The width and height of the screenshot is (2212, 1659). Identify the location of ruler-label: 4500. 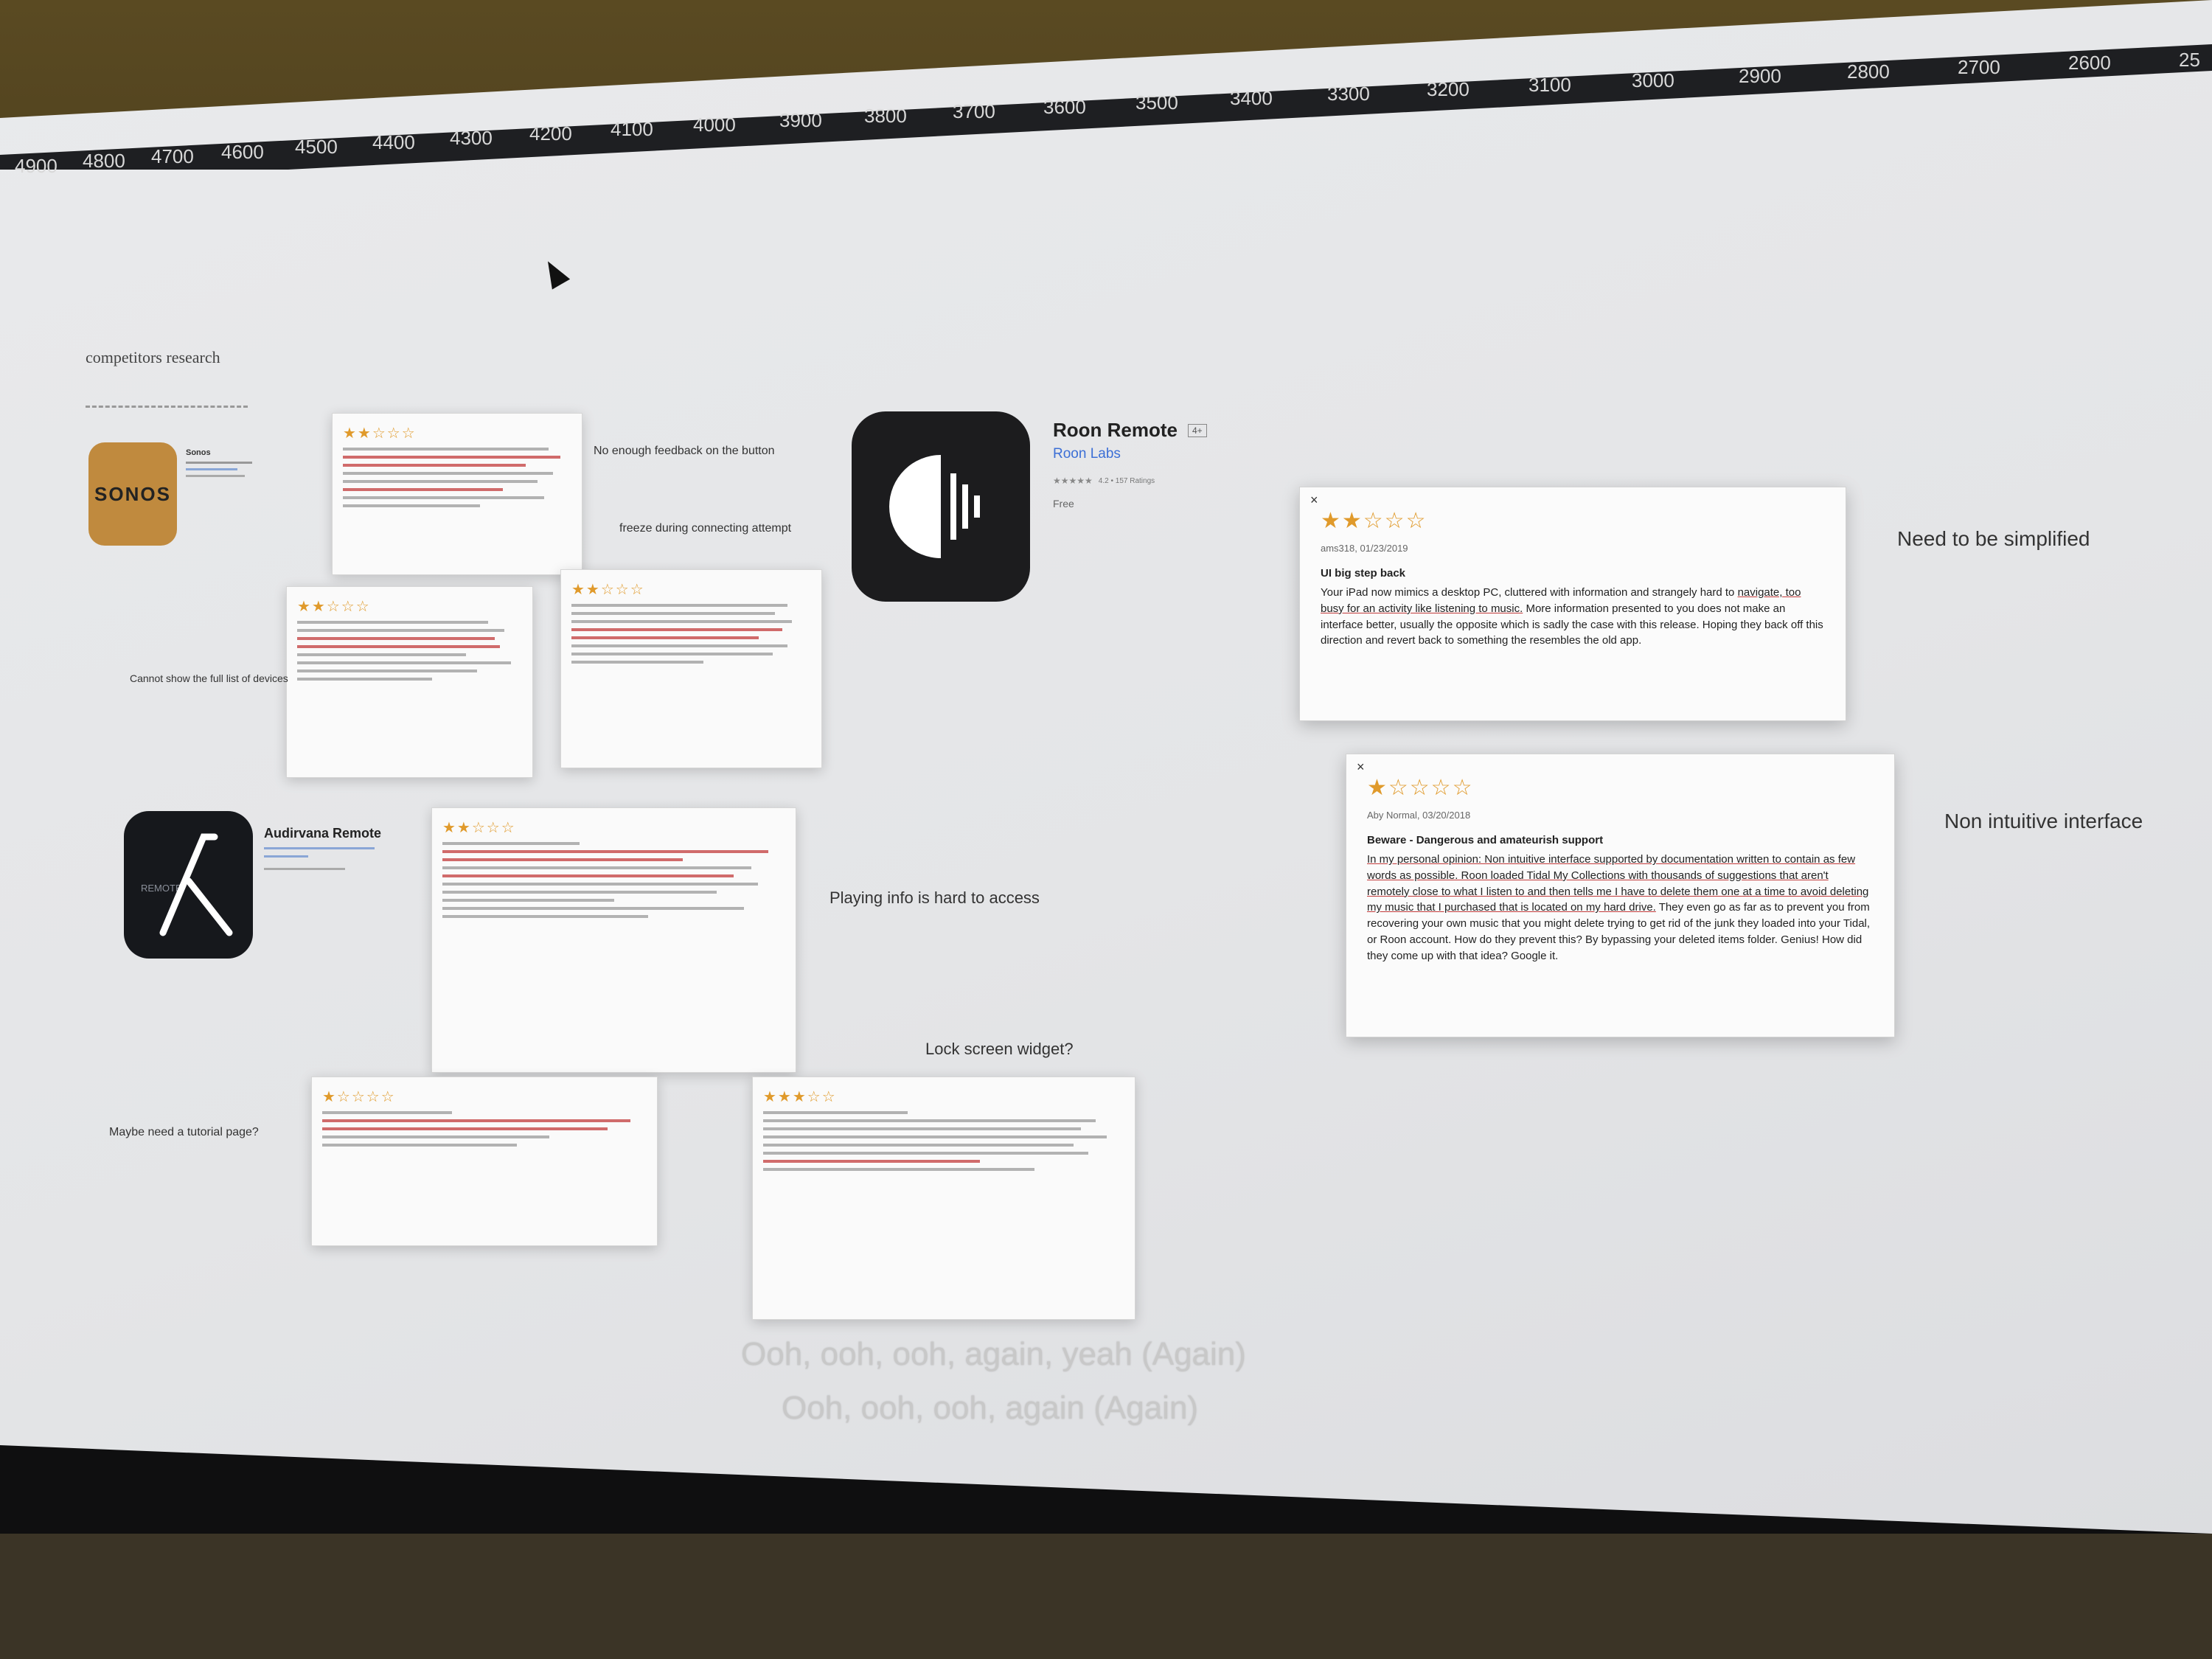
(316, 147).